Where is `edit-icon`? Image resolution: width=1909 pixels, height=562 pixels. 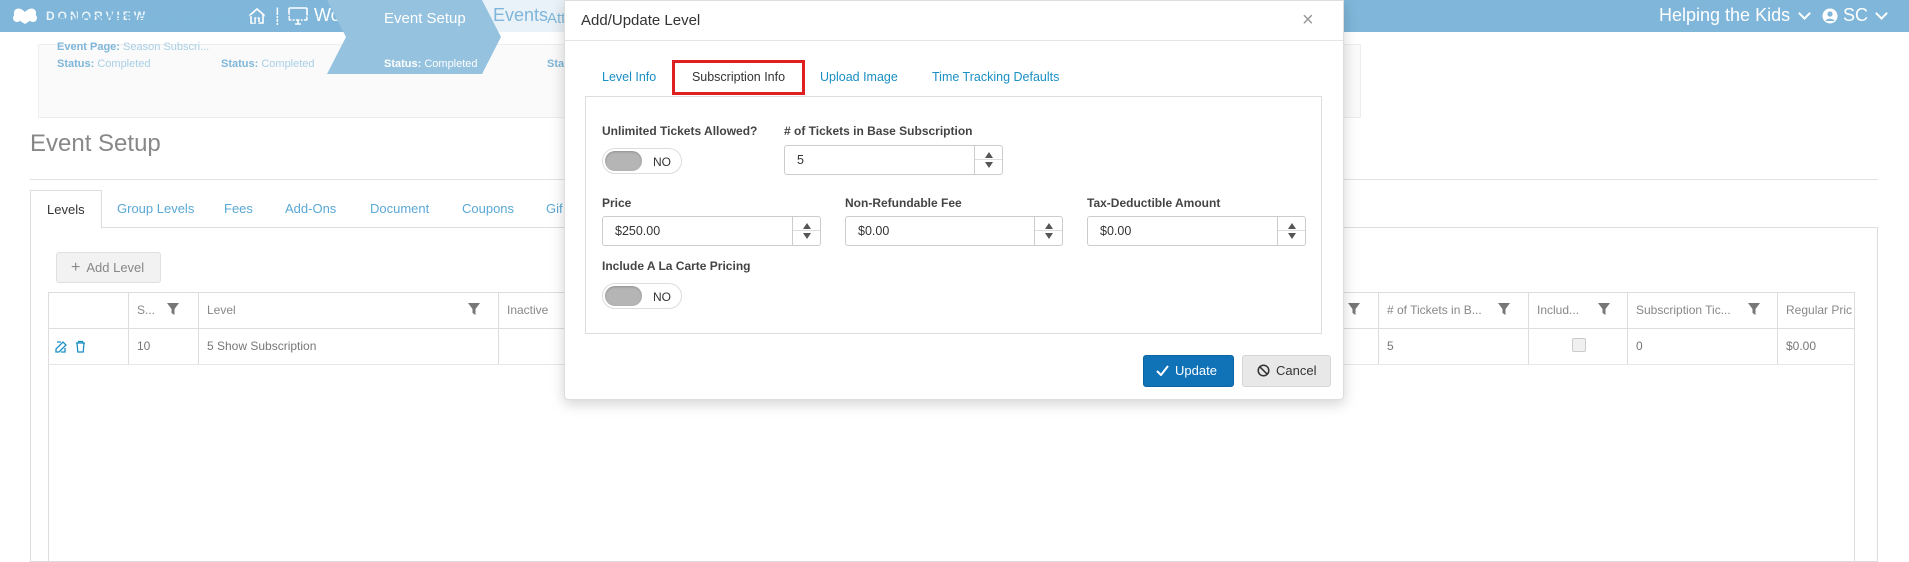 edit-icon is located at coordinates (61, 346).